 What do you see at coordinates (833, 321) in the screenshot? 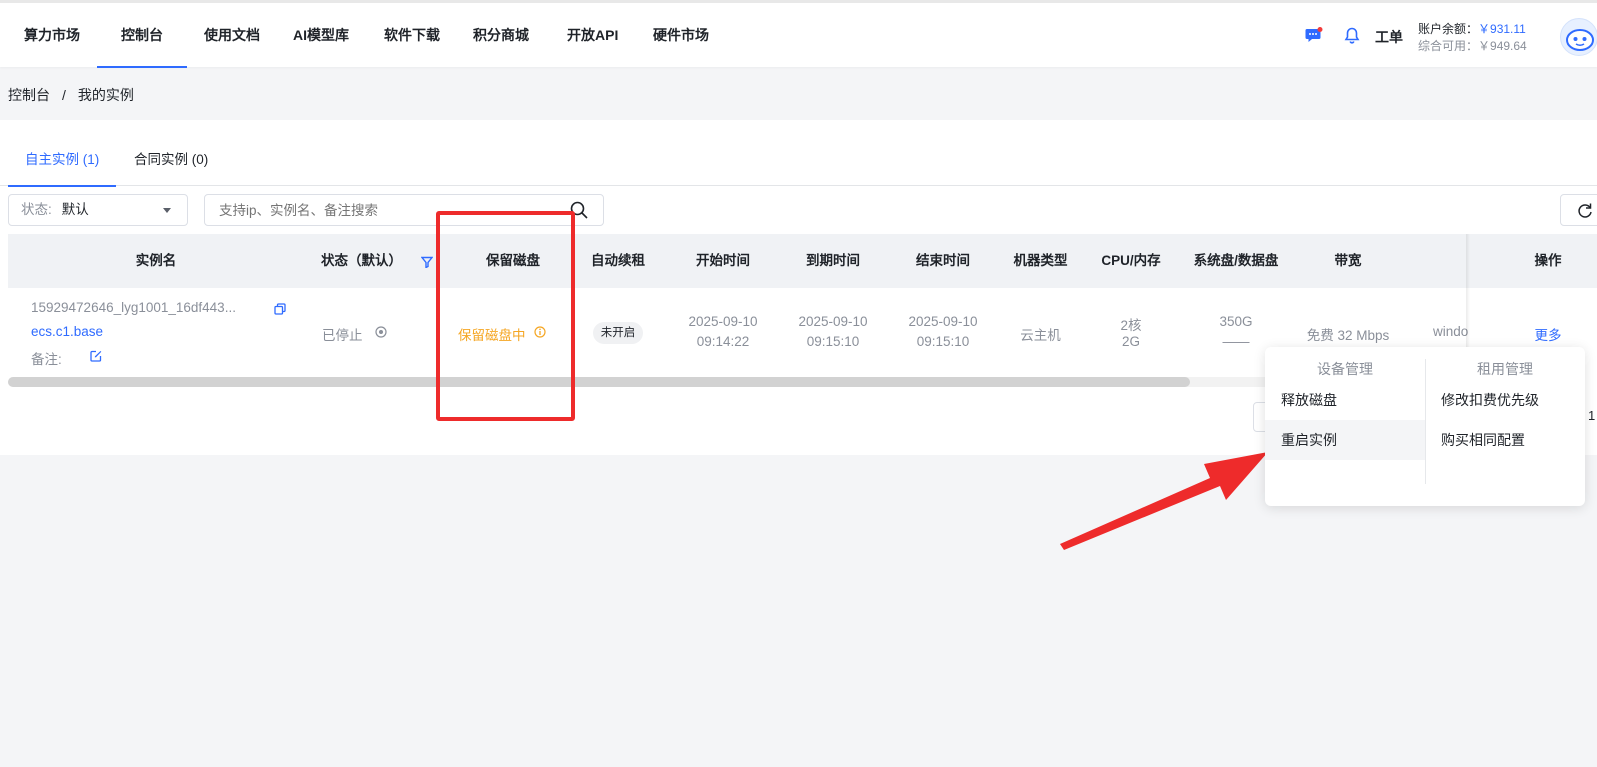
I see `expire-date: 2025-09-10` at bounding box center [833, 321].